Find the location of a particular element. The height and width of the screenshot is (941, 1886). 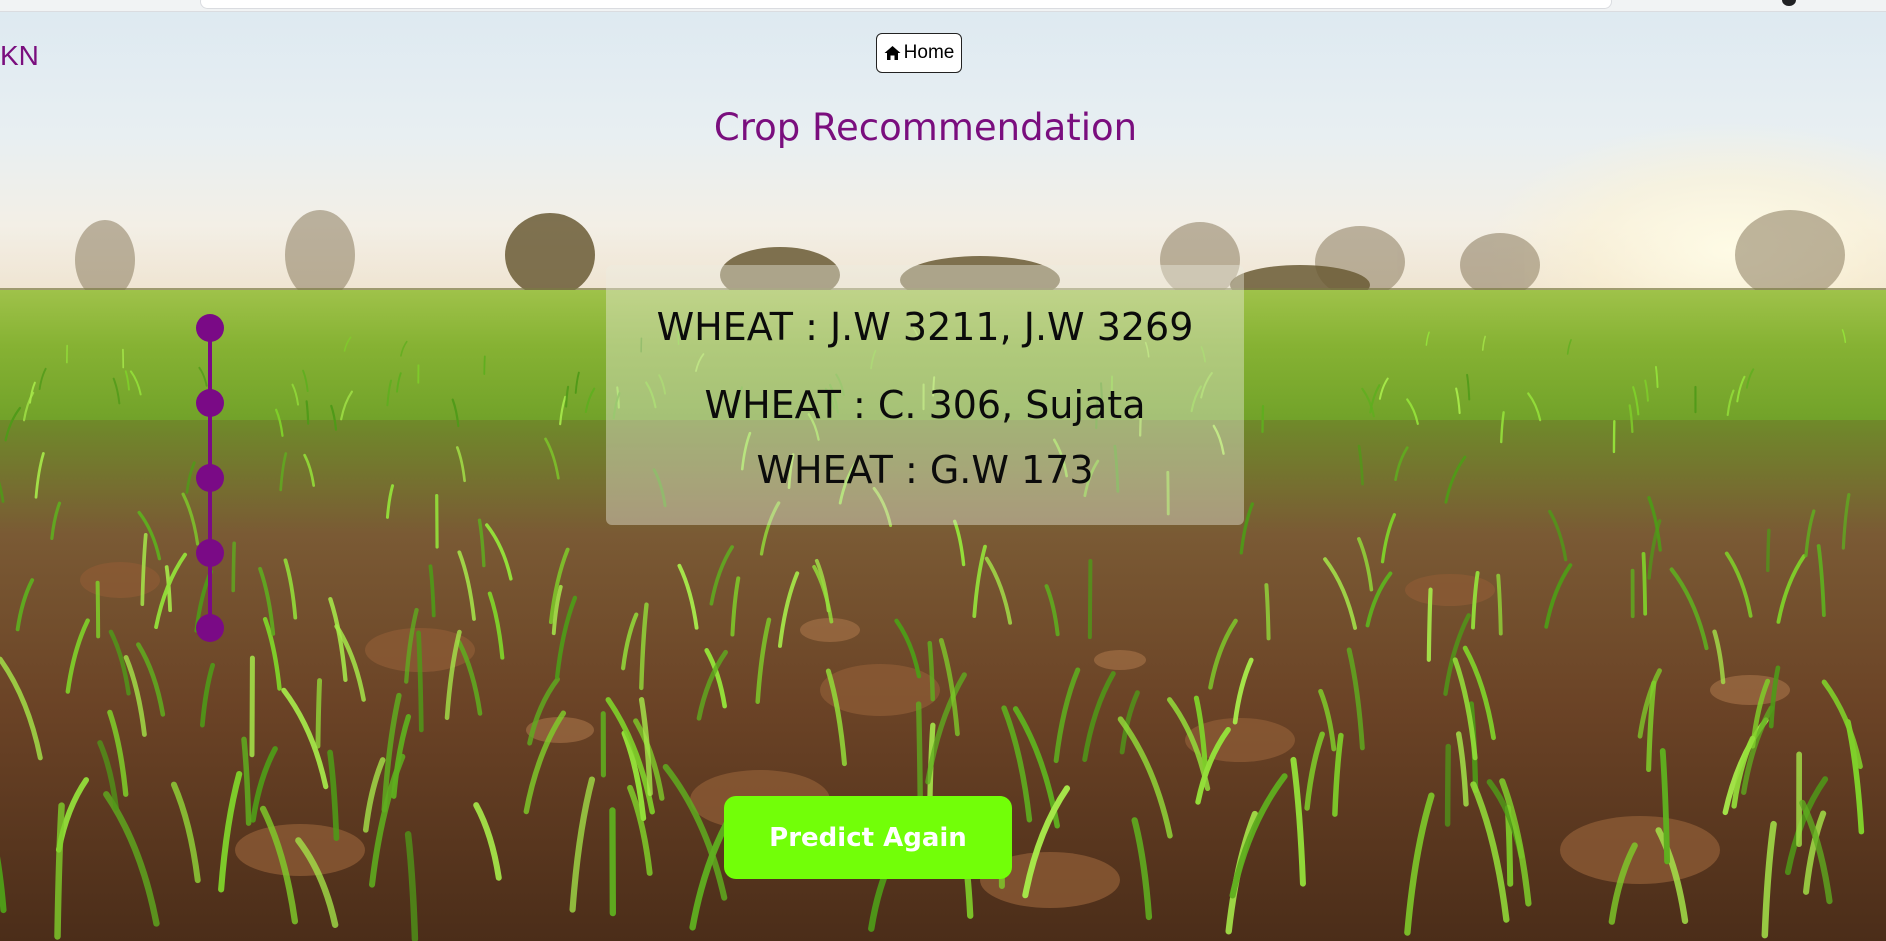

browser-toolbar is located at coordinates (943, 6).